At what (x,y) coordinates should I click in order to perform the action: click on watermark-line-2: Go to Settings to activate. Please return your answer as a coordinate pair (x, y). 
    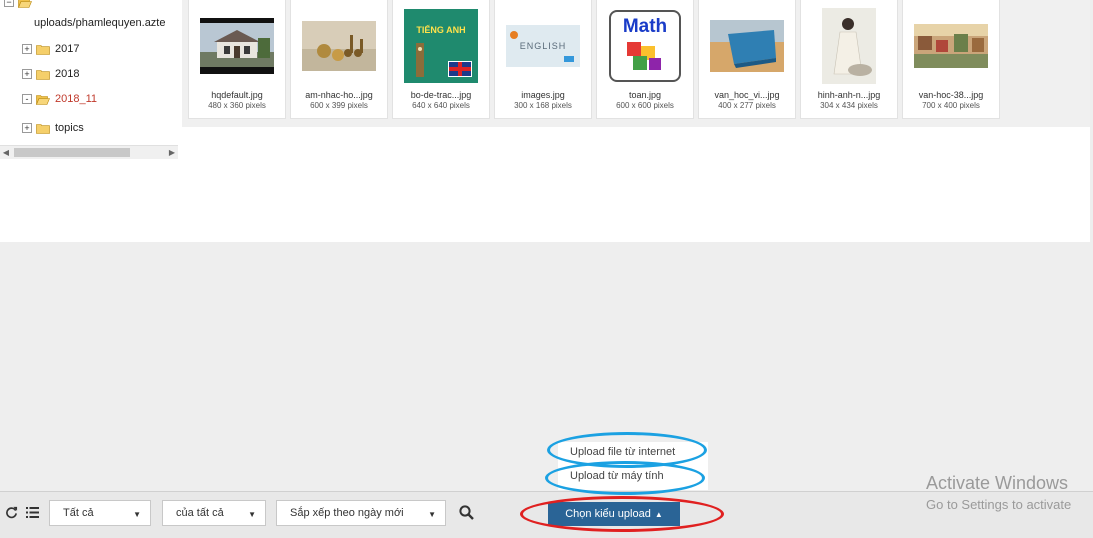
    Looking at the image, I should click on (999, 504).